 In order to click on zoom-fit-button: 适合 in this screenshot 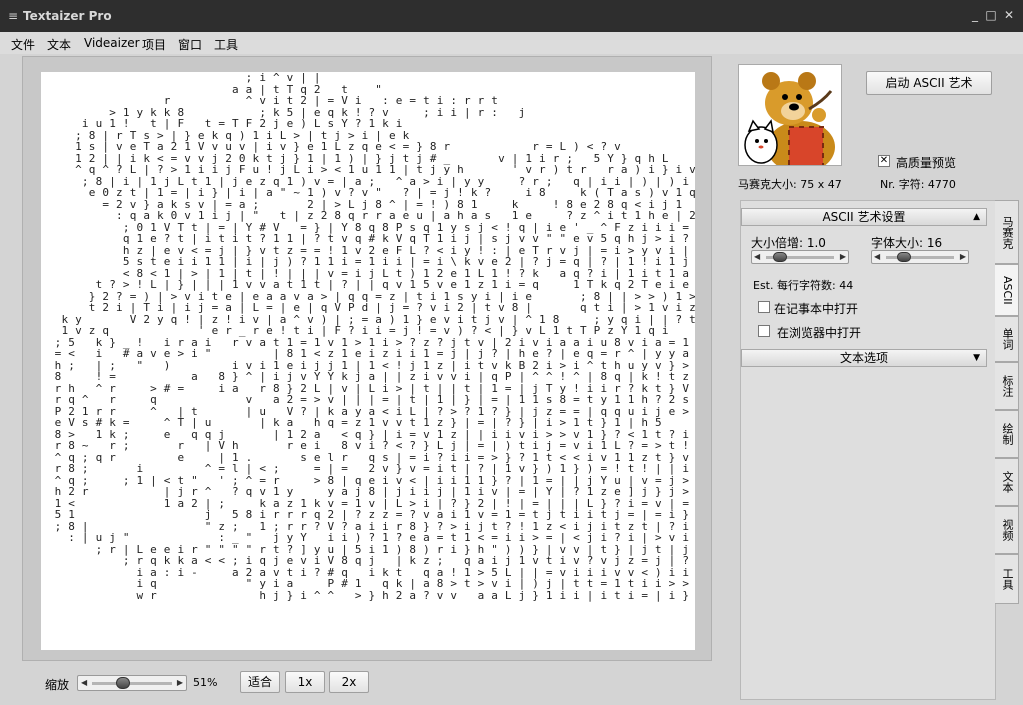, I will do `click(260, 682)`.